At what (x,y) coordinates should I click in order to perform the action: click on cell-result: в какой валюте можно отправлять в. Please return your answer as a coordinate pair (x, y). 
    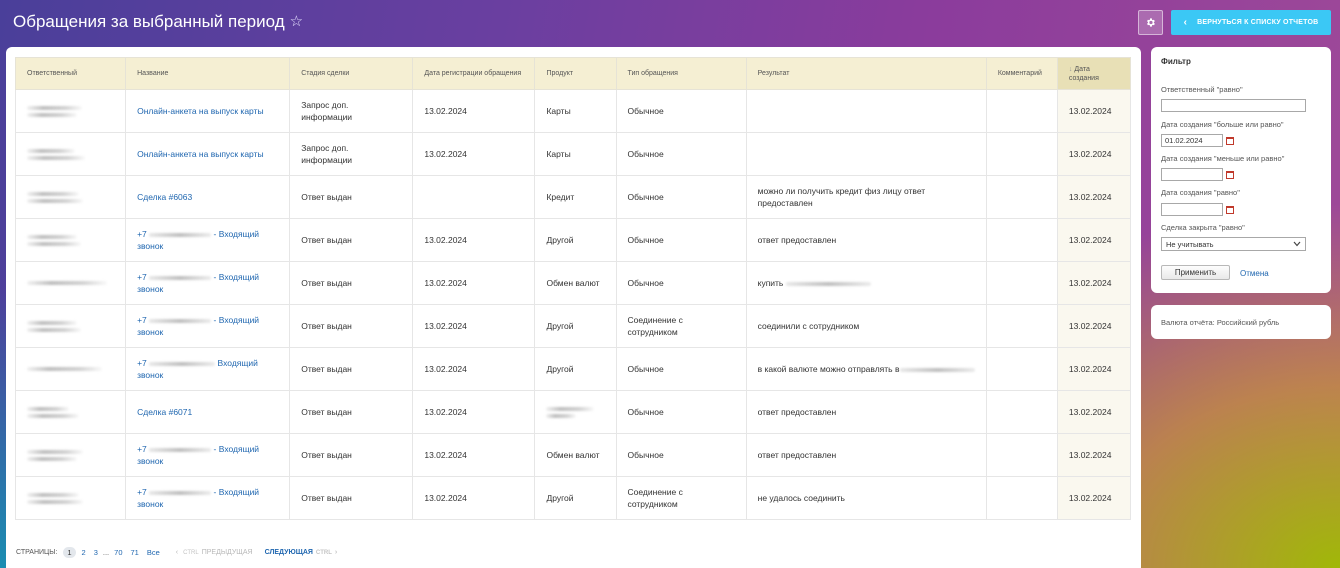
    Looking at the image, I should click on (866, 369).